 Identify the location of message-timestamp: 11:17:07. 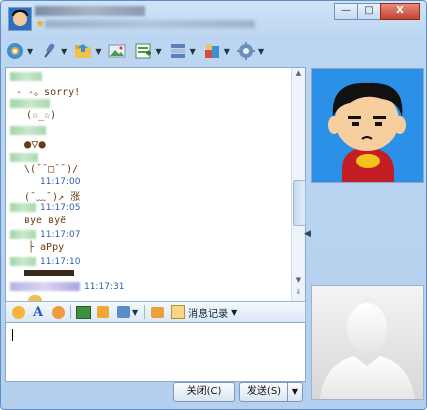
(60, 235).